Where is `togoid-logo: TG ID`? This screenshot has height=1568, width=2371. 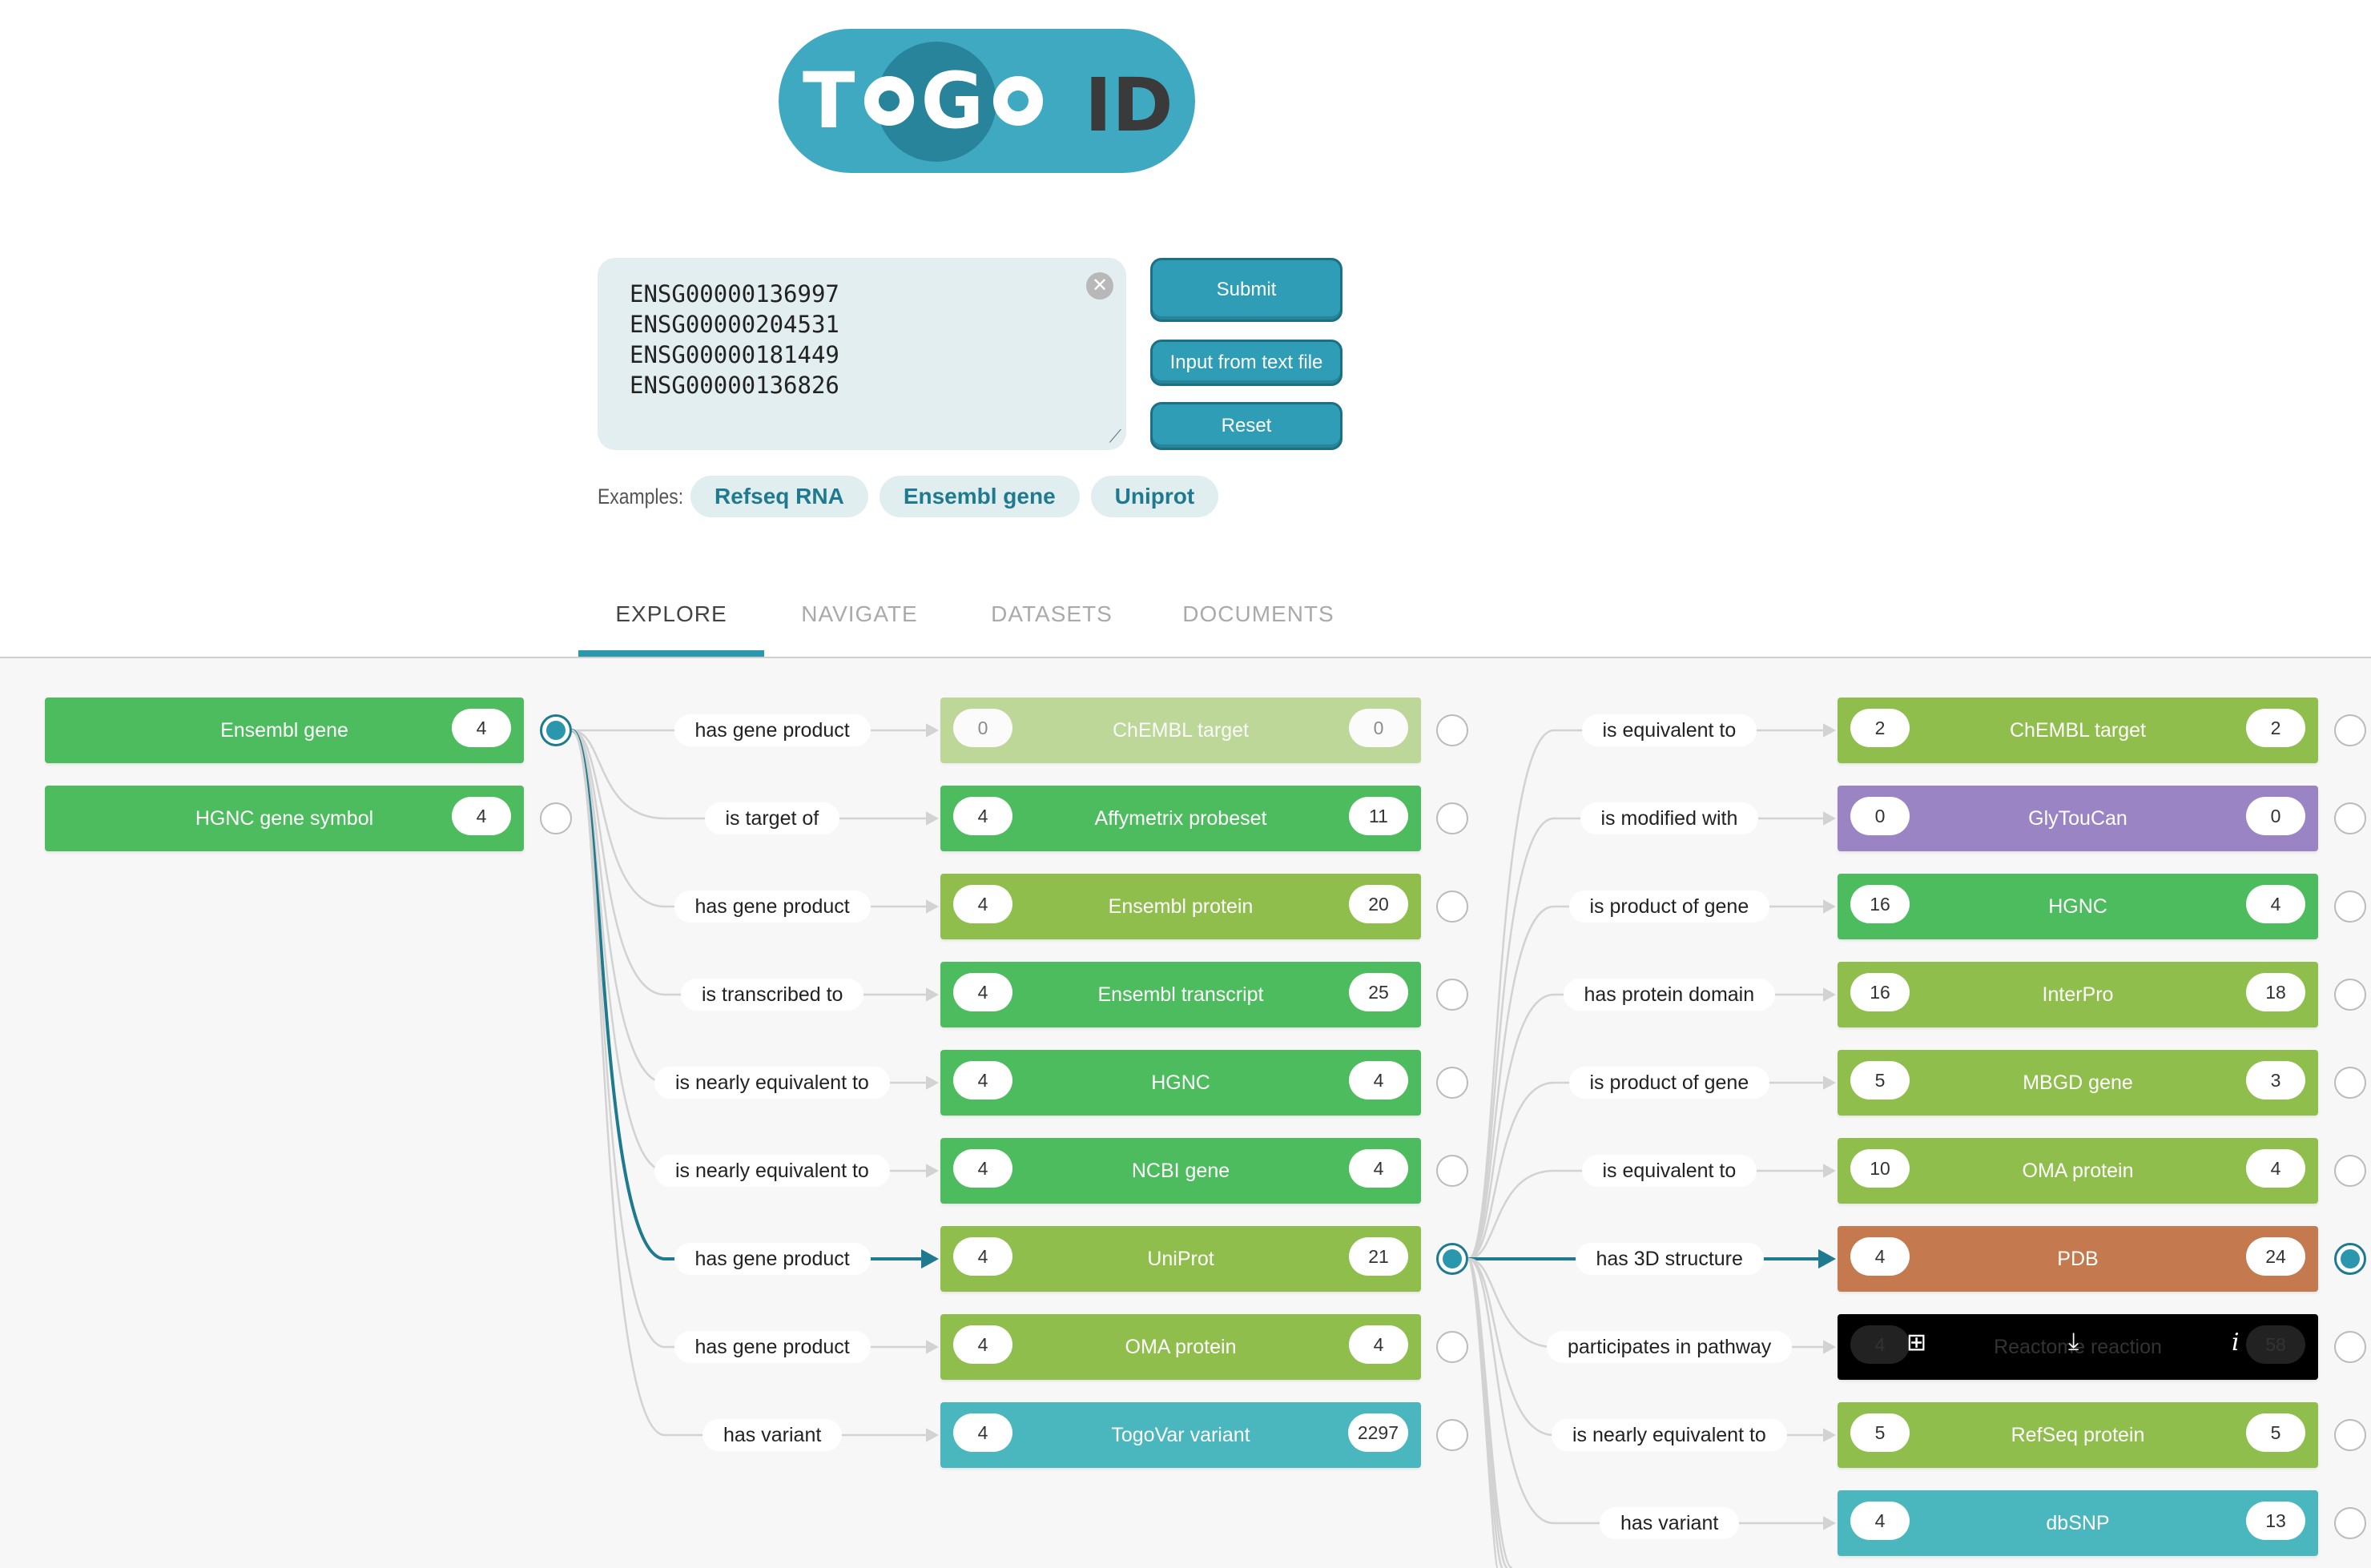
togoid-logo: TG ID is located at coordinates (987, 104).